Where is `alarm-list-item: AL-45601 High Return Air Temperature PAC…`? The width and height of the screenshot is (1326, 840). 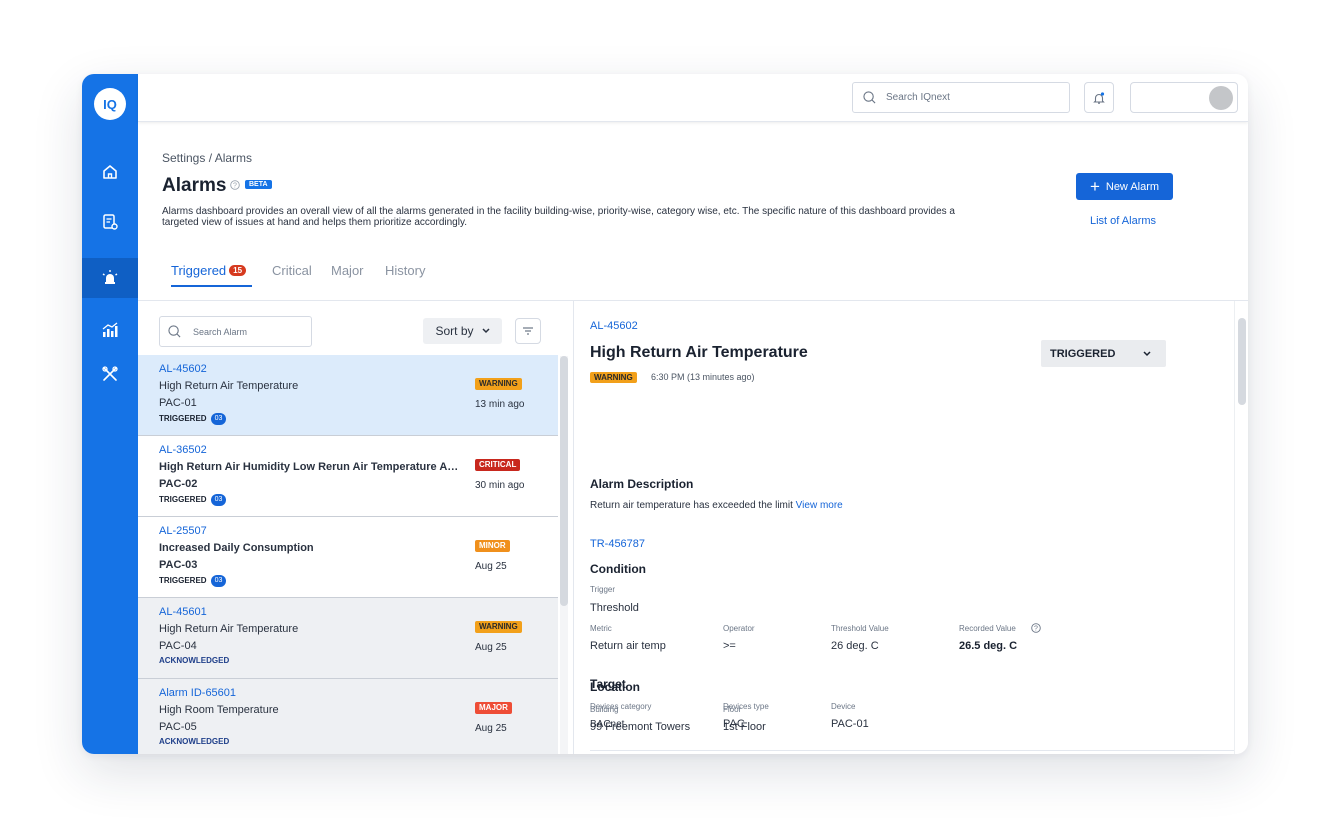
alarm-list-item: AL-45601 High Return Air Temperature PAC… is located at coordinates (348, 638).